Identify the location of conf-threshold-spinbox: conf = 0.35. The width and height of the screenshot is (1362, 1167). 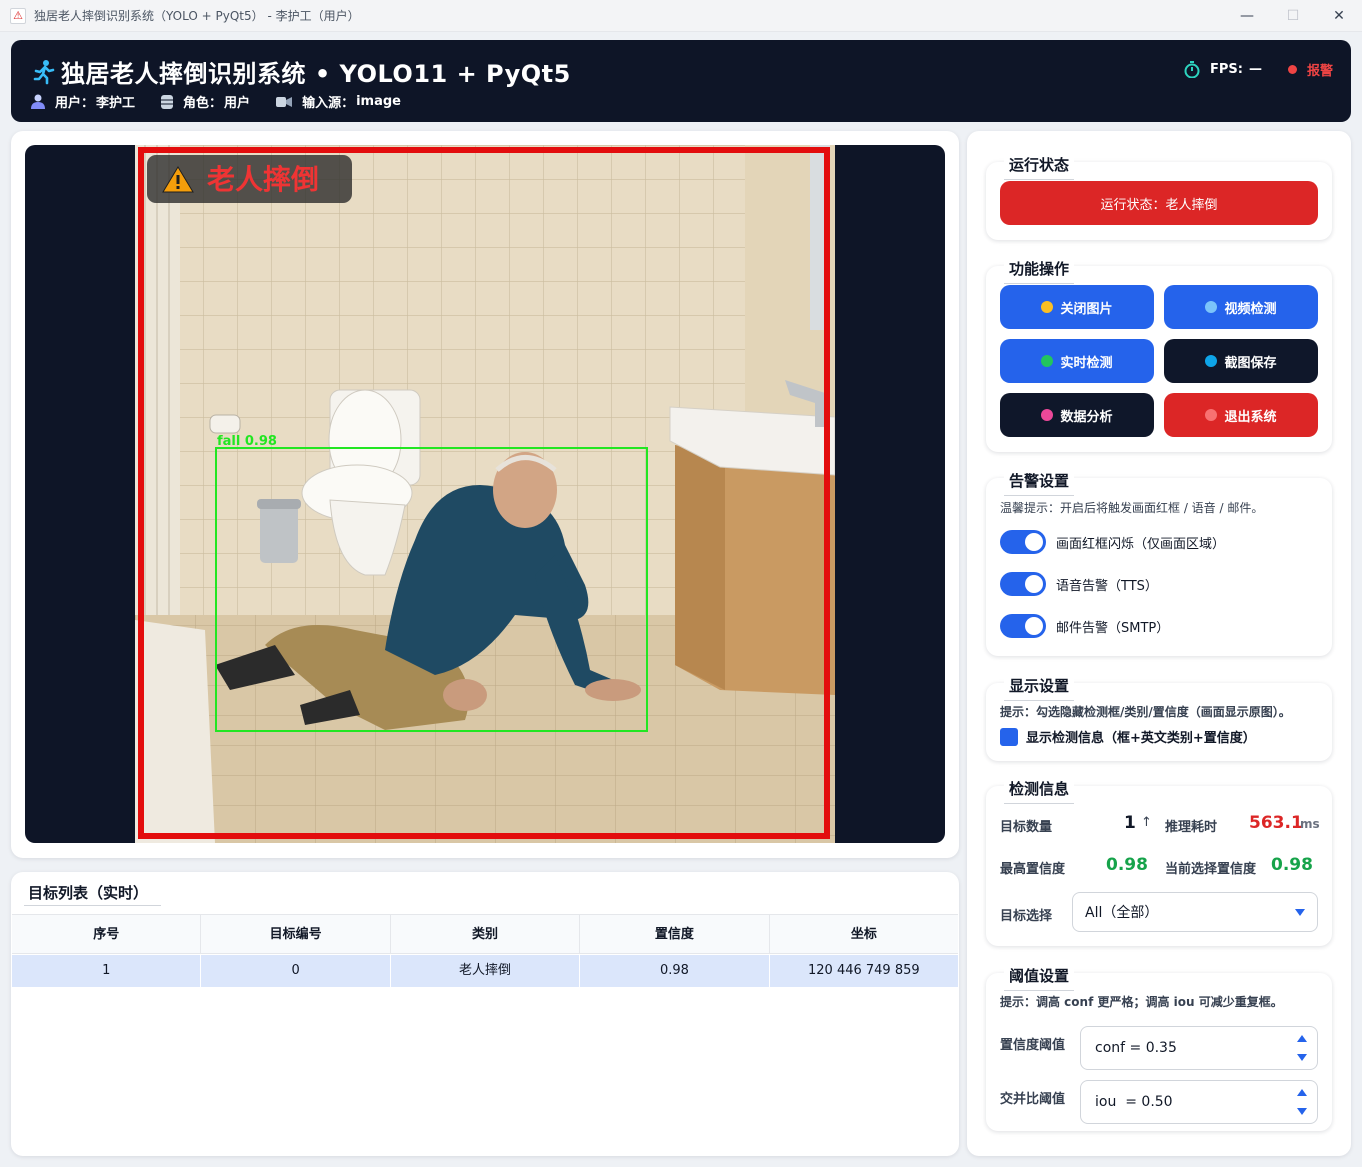
(1199, 1048).